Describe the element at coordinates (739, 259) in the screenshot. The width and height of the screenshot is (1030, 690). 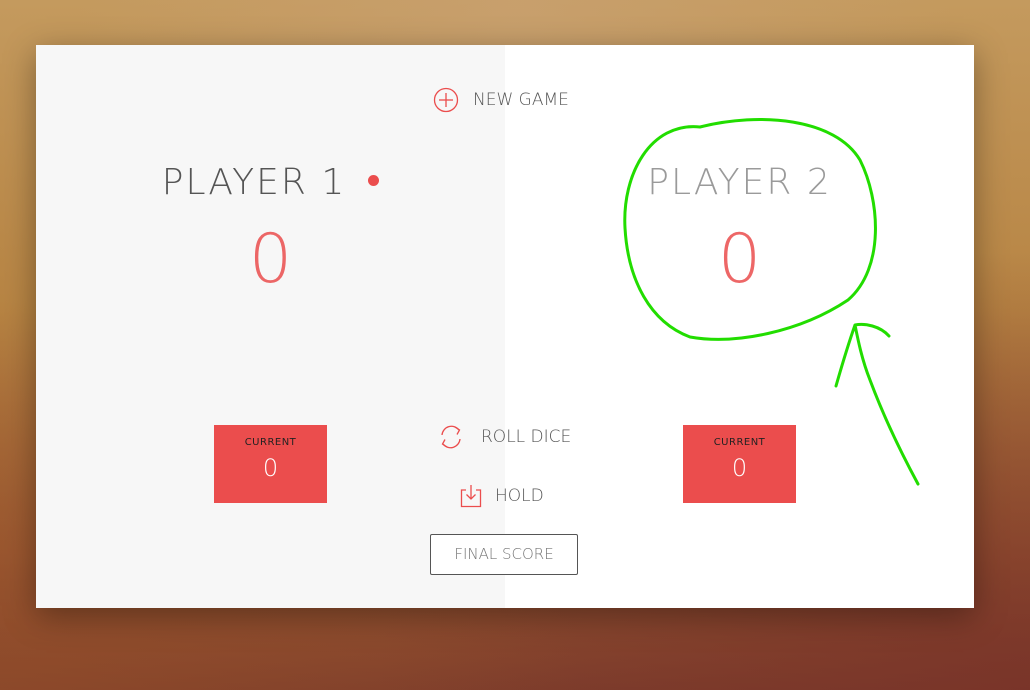
I see `player-2-score: 0` at that location.